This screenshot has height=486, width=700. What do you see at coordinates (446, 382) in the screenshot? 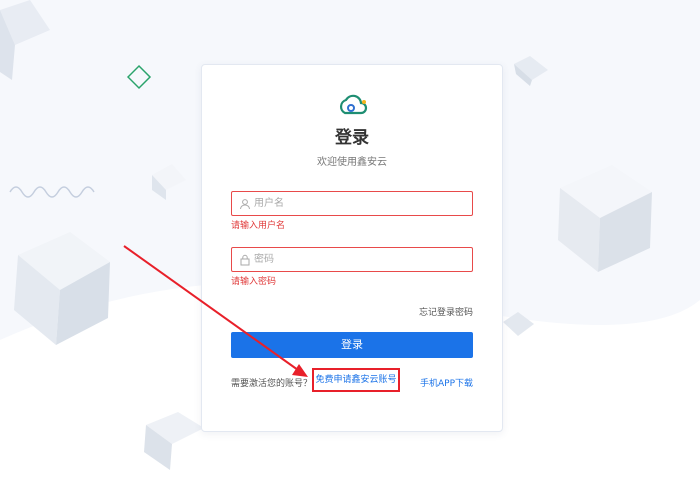
I see `app-download-link: 手机APP下载` at bounding box center [446, 382].